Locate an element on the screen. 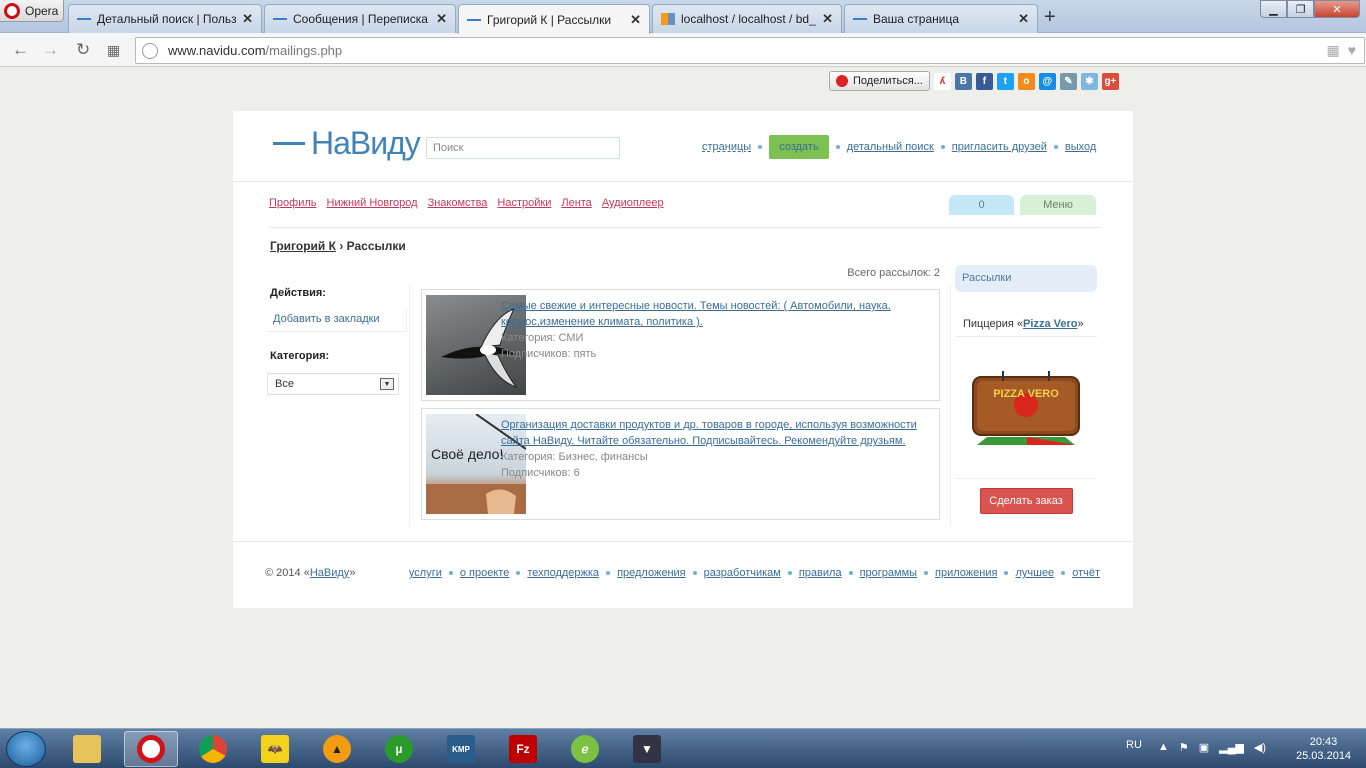 Image resolution: width=1366 pixels, height=768 pixels. site-logo: НаВиду is located at coordinates (347, 143).